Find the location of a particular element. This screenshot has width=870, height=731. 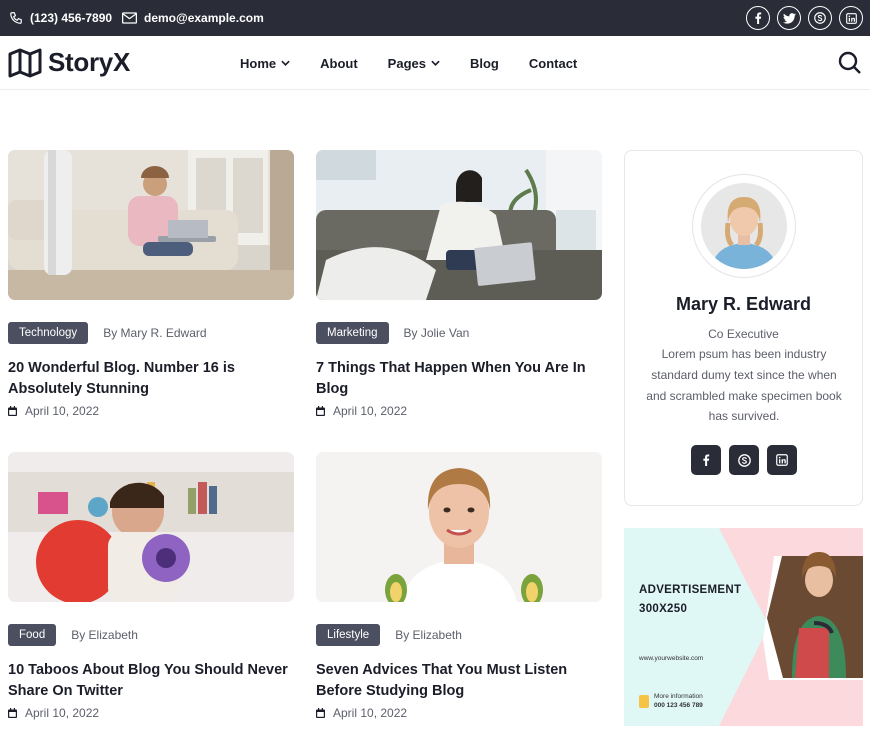

ad-info: More information 000 123 456 789 is located at coordinates (678, 701).